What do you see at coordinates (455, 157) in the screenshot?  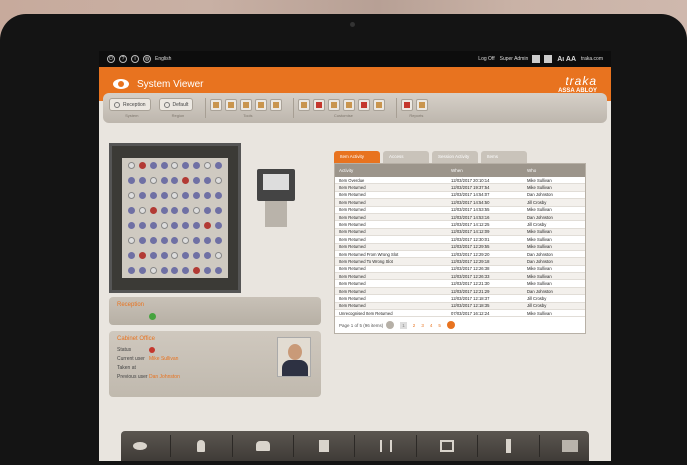 I see `tab-session-activity: Session Activity` at bounding box center [455, 157].